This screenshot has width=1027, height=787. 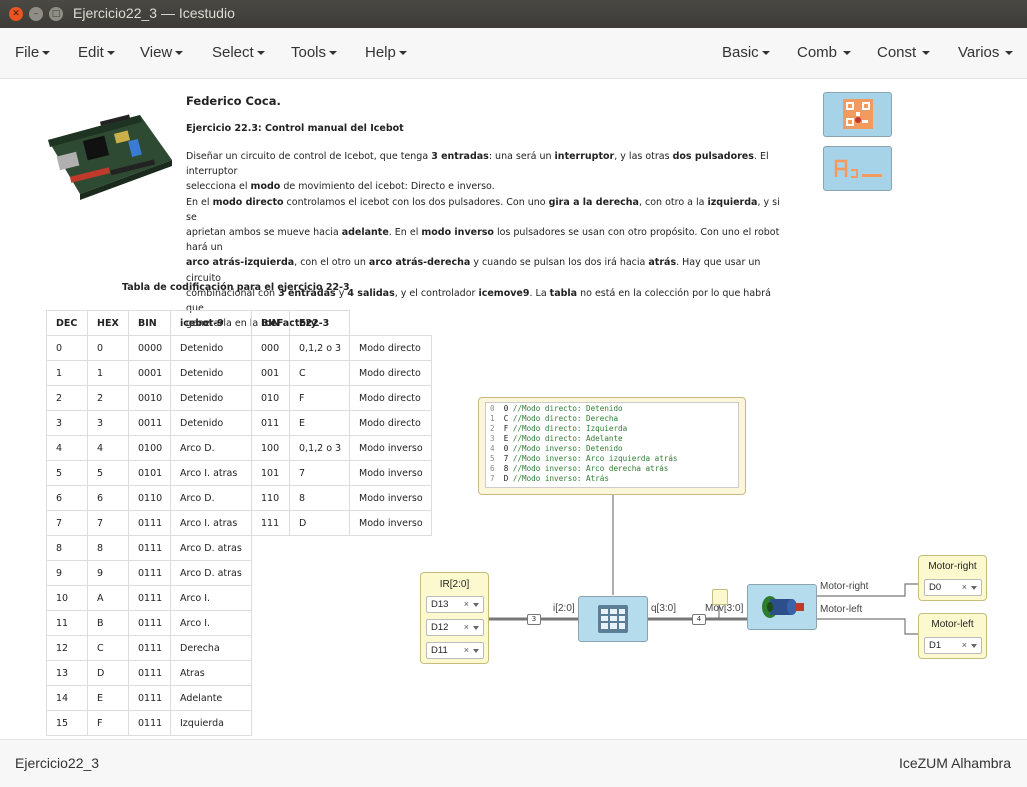 I want to click on info-block-button, so click(x=857, y=168).